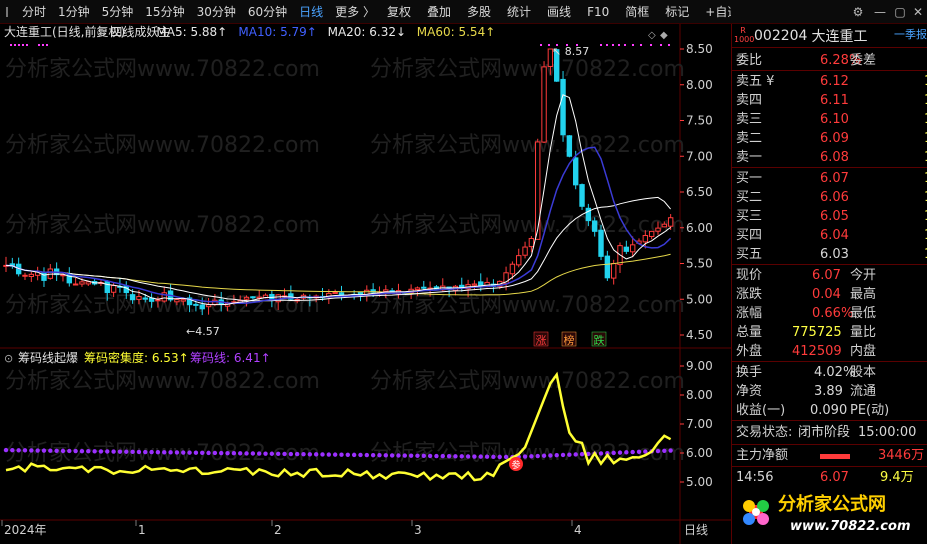 The width and height of the screenshot is (927, 544). What do you see at coordinates (829, 216) in the screenshot?
I see `buy-row-2: 买三6.051` at bounding box center [829, 216].